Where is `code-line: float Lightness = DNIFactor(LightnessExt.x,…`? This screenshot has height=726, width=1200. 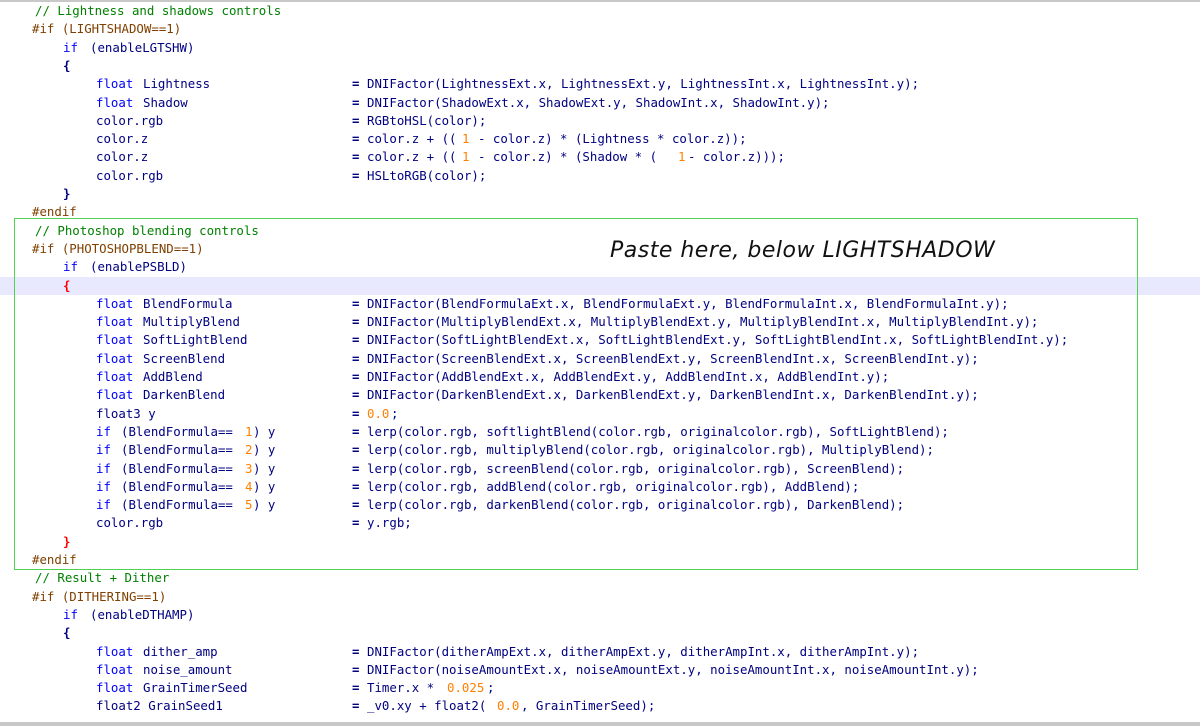
code-line: float Lightness = DNIFactor(LightnessExt.x,… is located at coordinates (600, 84).